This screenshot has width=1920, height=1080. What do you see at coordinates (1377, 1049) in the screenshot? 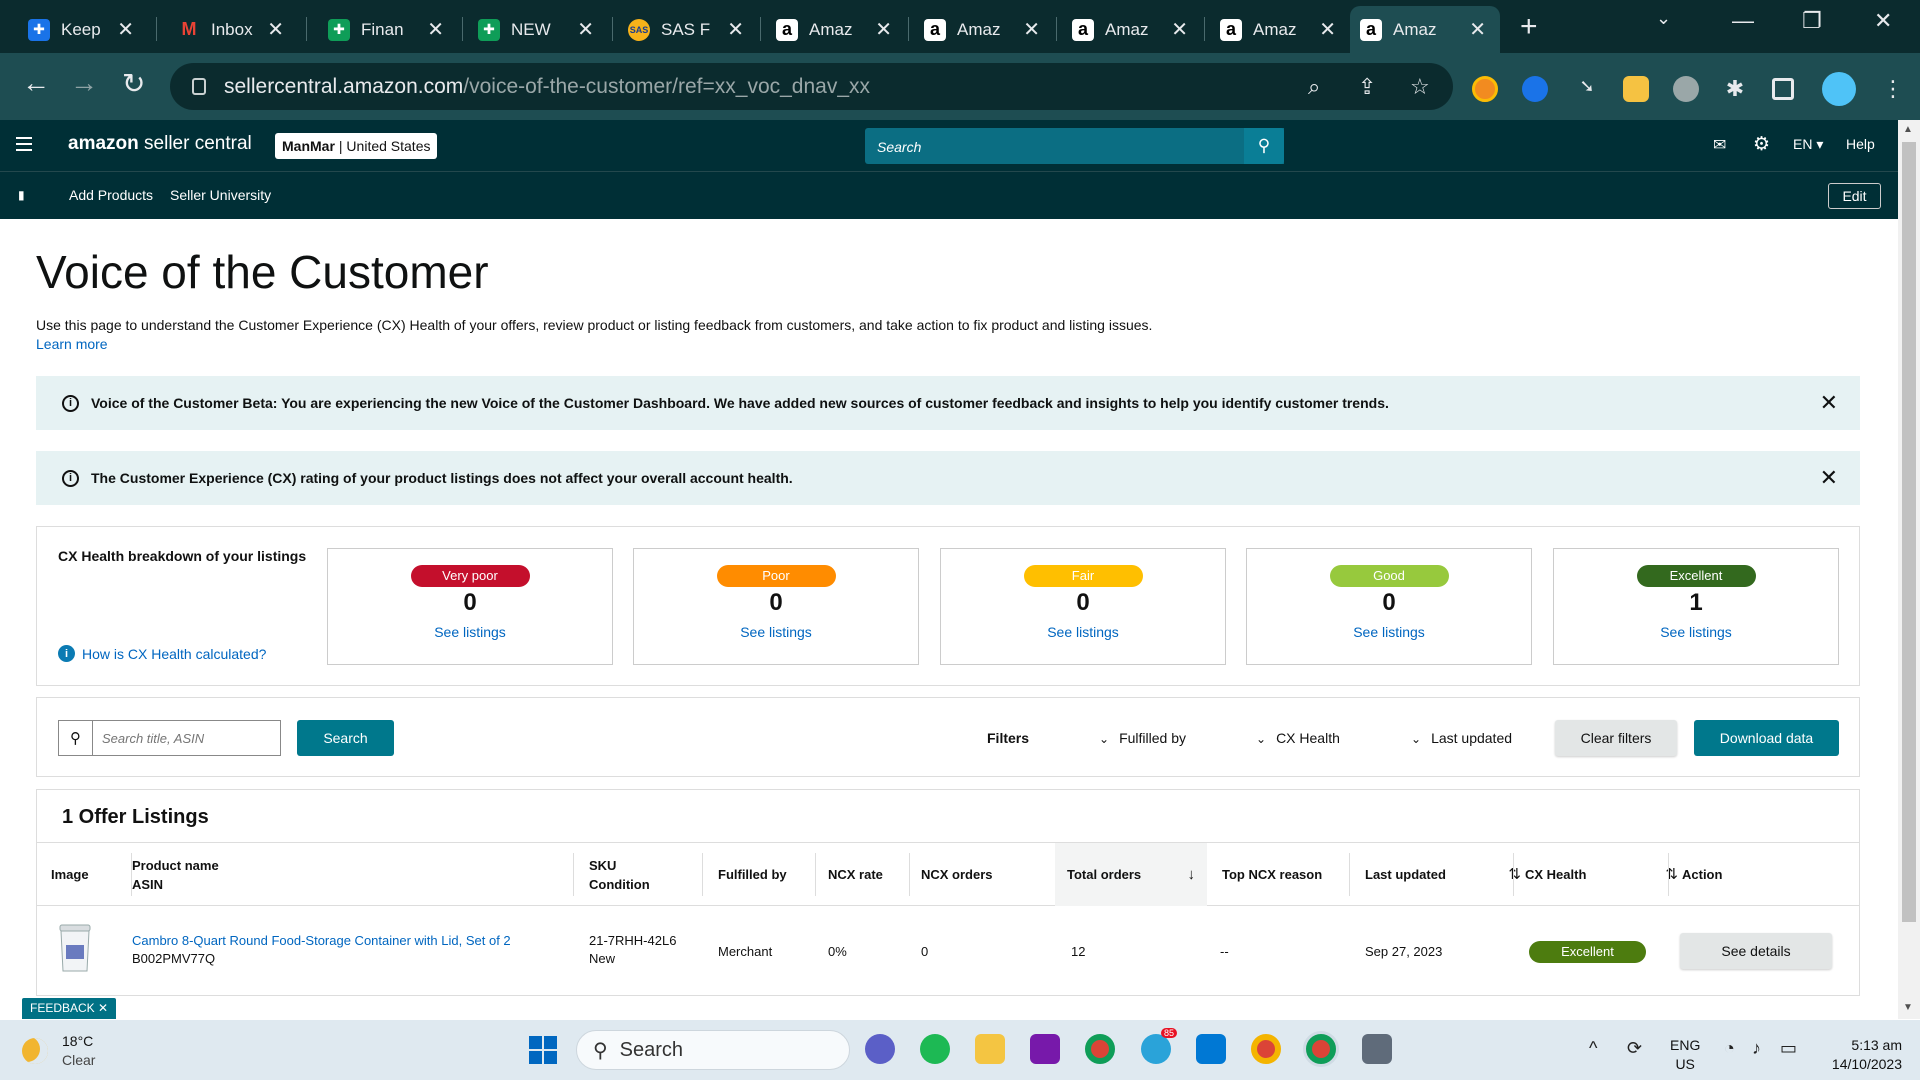
I see `calculator-icon` at bounding box center [1377, 1049].